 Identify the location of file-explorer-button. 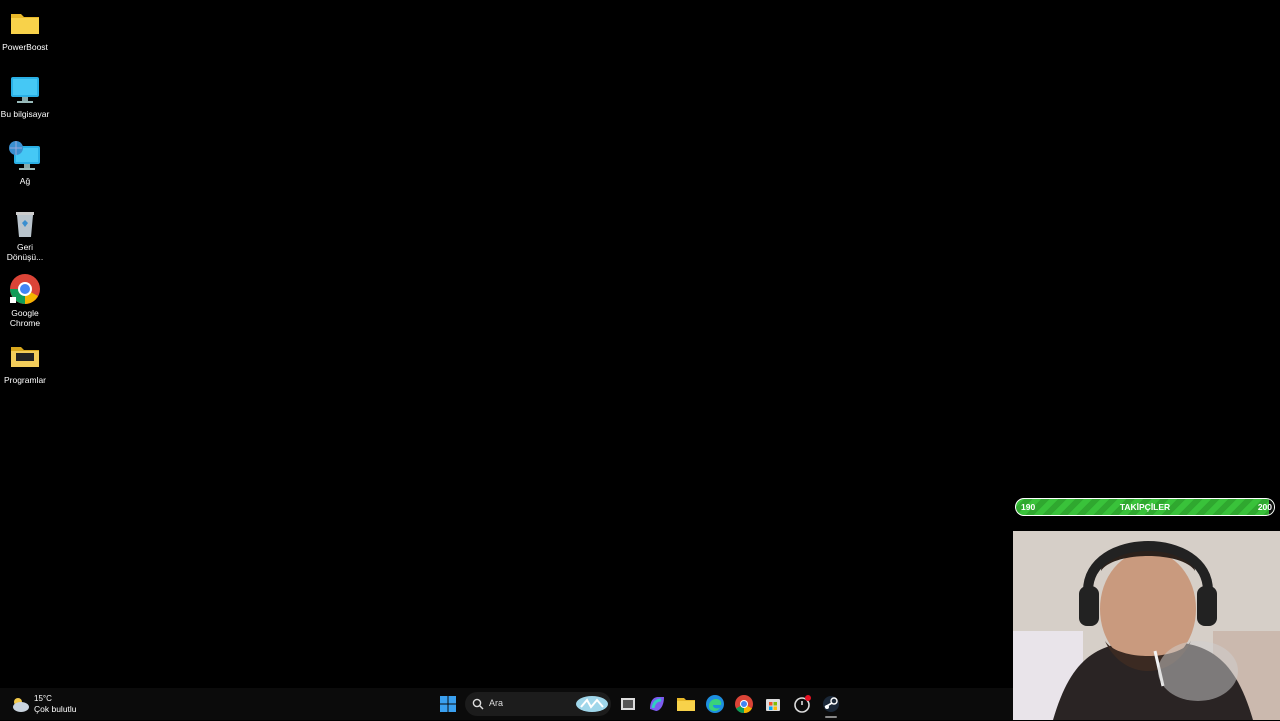
(686, 704).